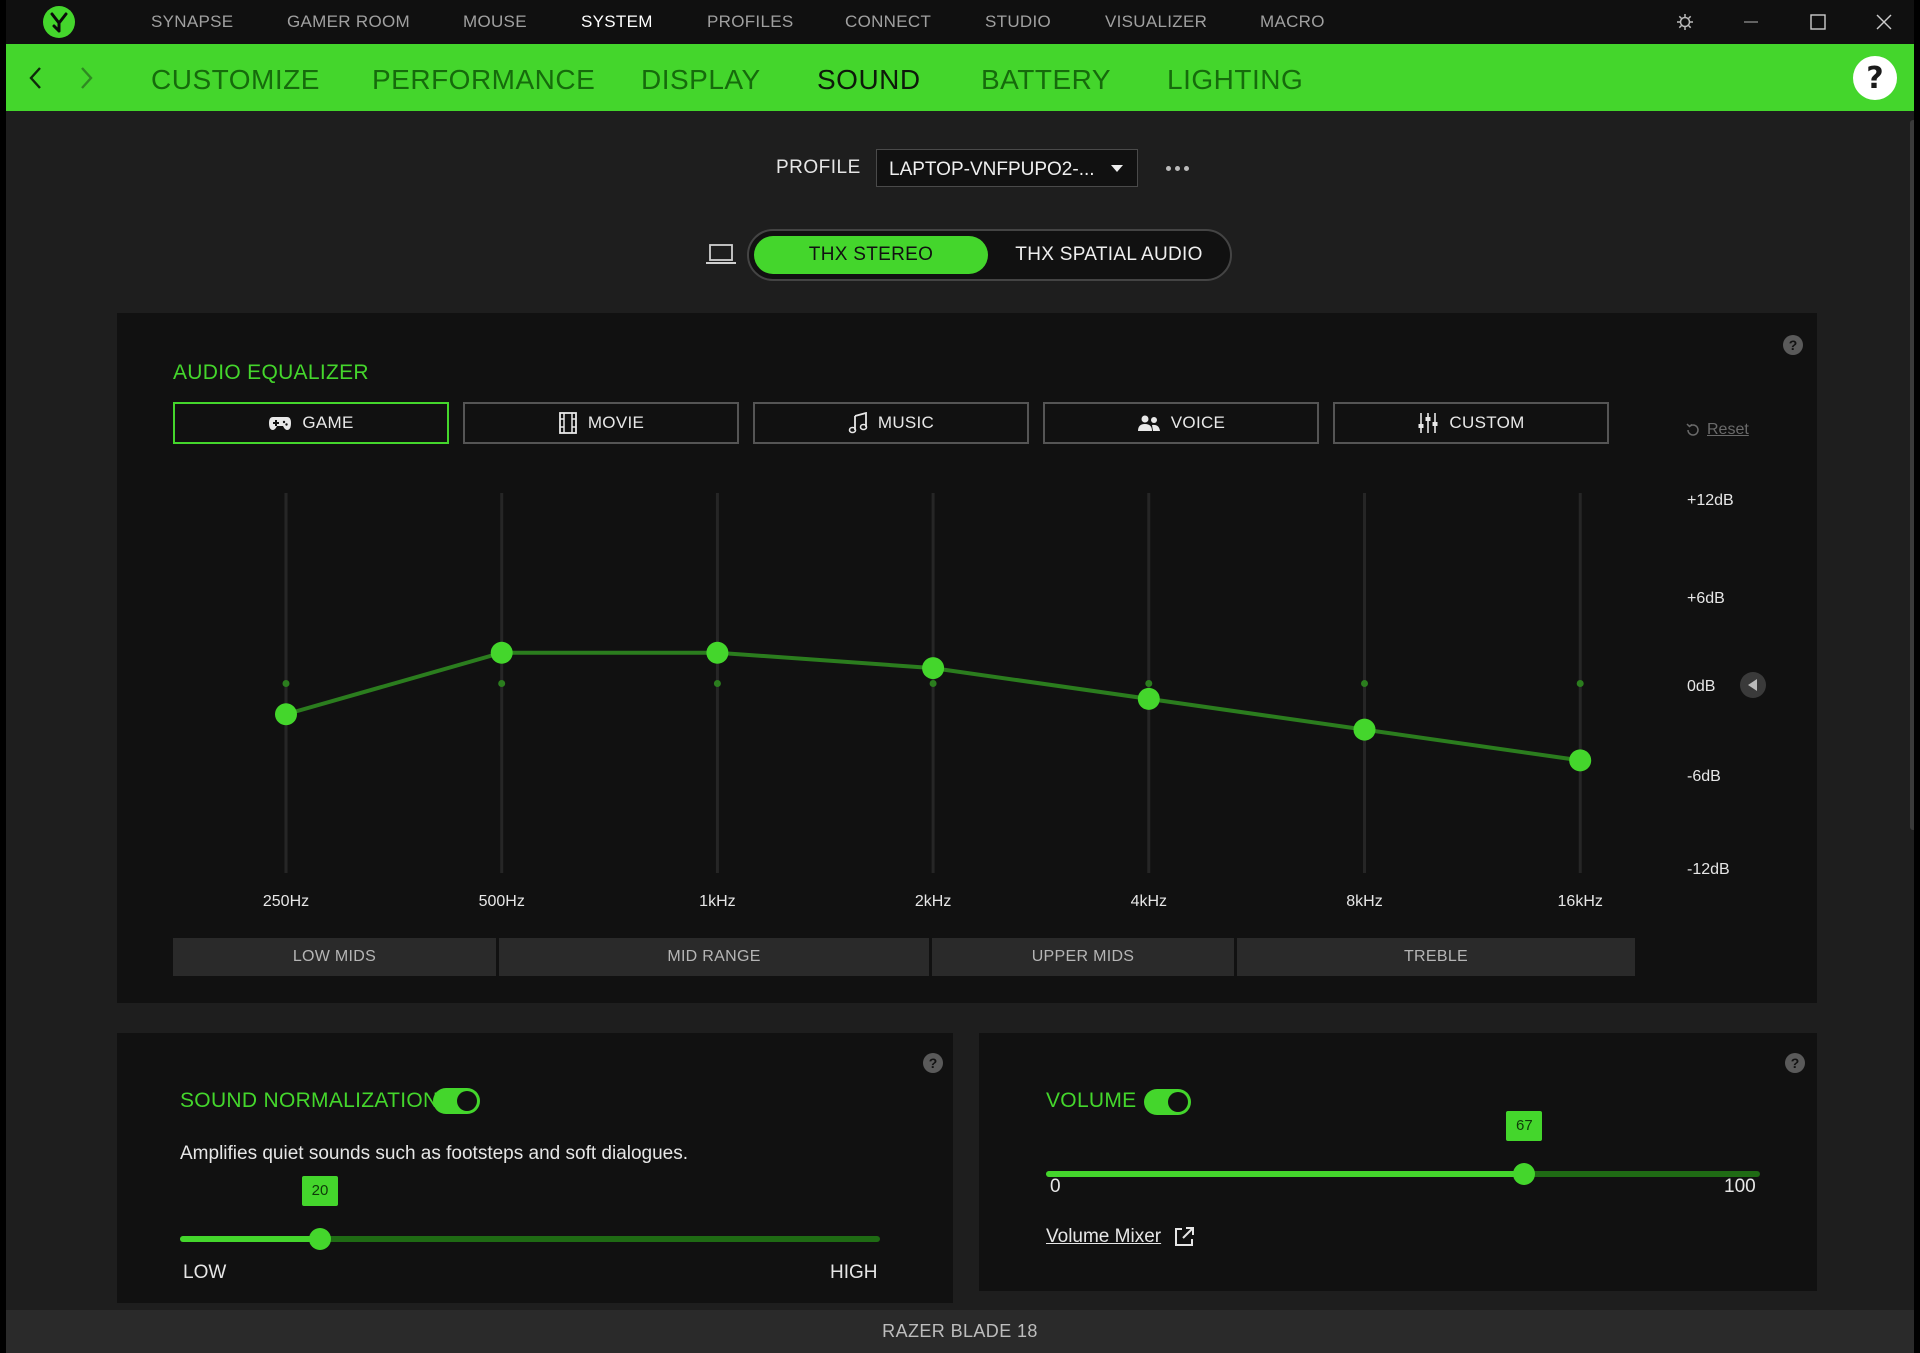 The image size is (1920, 1353). I want to click on forward-arrow-icon, so click(86, 78).